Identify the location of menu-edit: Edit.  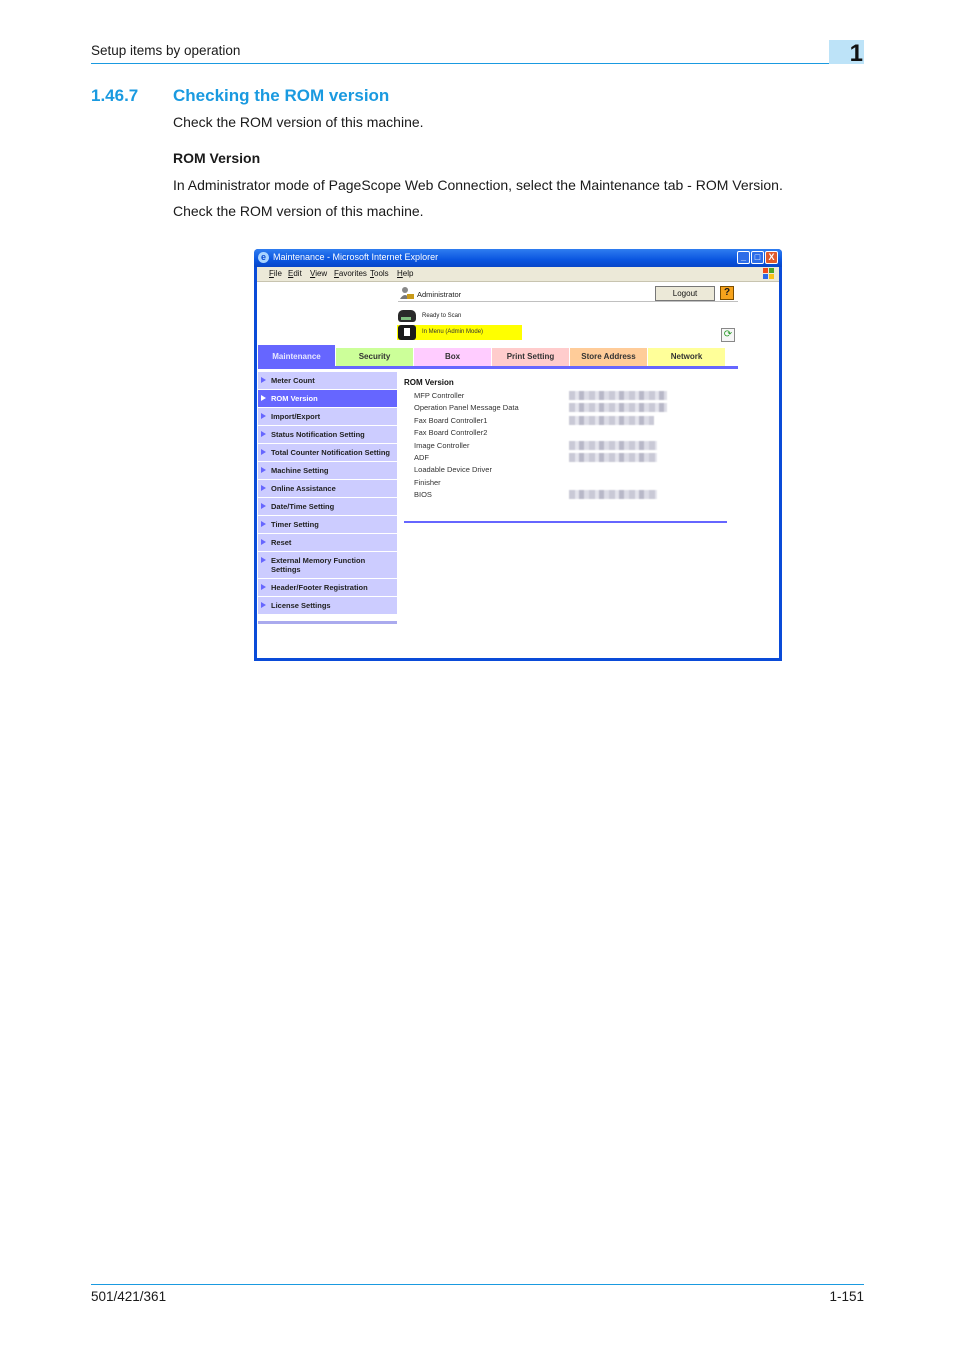
(295, 273).